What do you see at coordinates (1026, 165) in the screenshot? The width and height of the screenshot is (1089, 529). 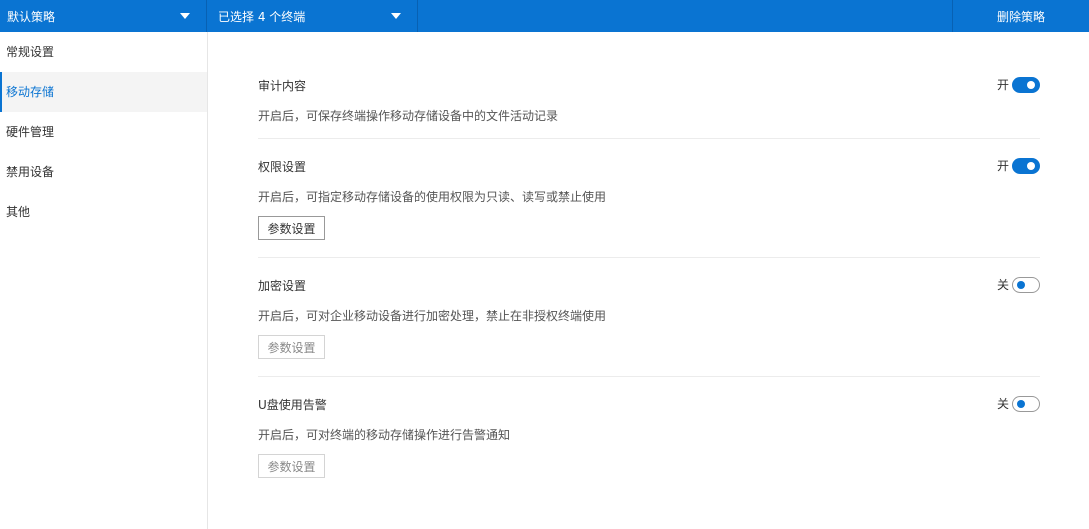 I see `permission-toggle` at bounding box center [1026, 165].